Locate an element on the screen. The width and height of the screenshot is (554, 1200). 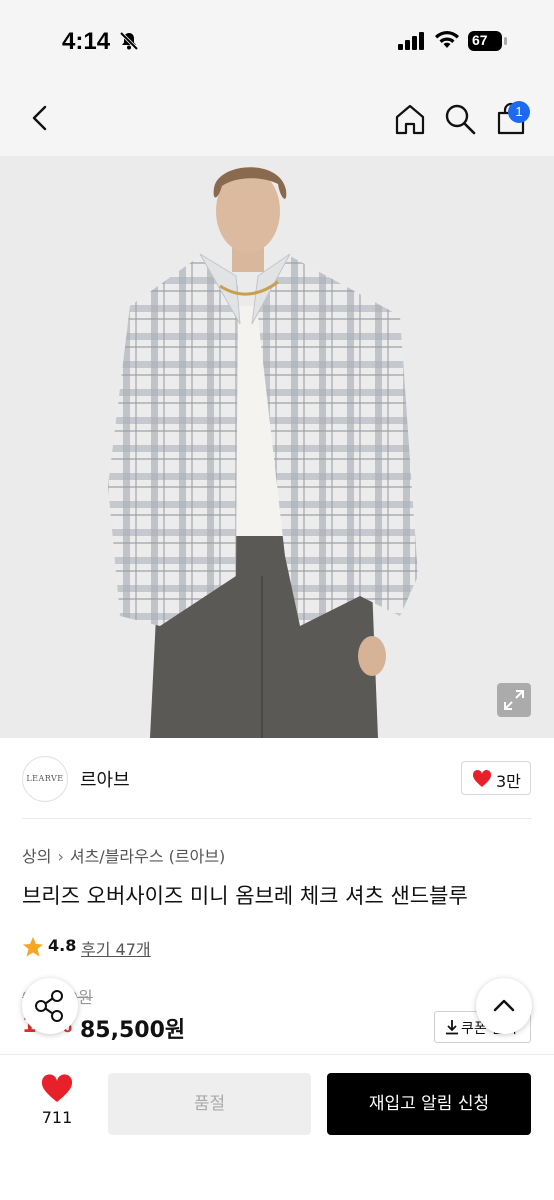
share-button is located at coordinates (50, 1006).